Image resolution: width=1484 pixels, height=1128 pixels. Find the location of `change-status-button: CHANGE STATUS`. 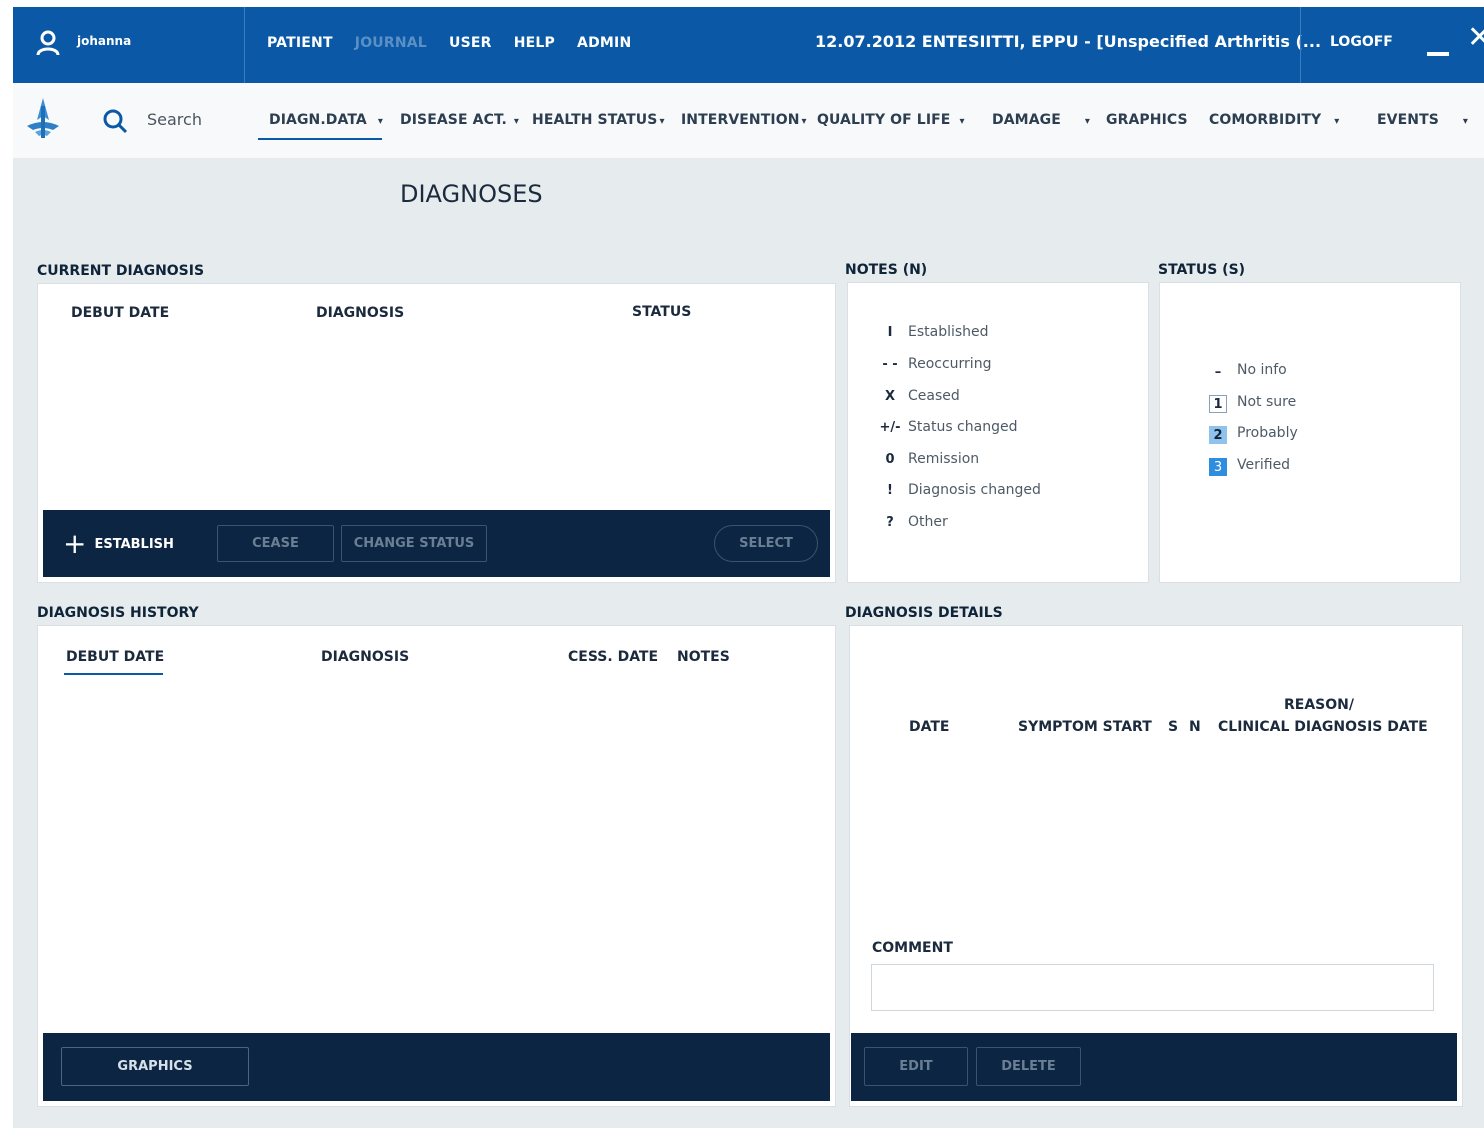

change-status-button: CHANGE STATUS is located at coordinates (414, 543).